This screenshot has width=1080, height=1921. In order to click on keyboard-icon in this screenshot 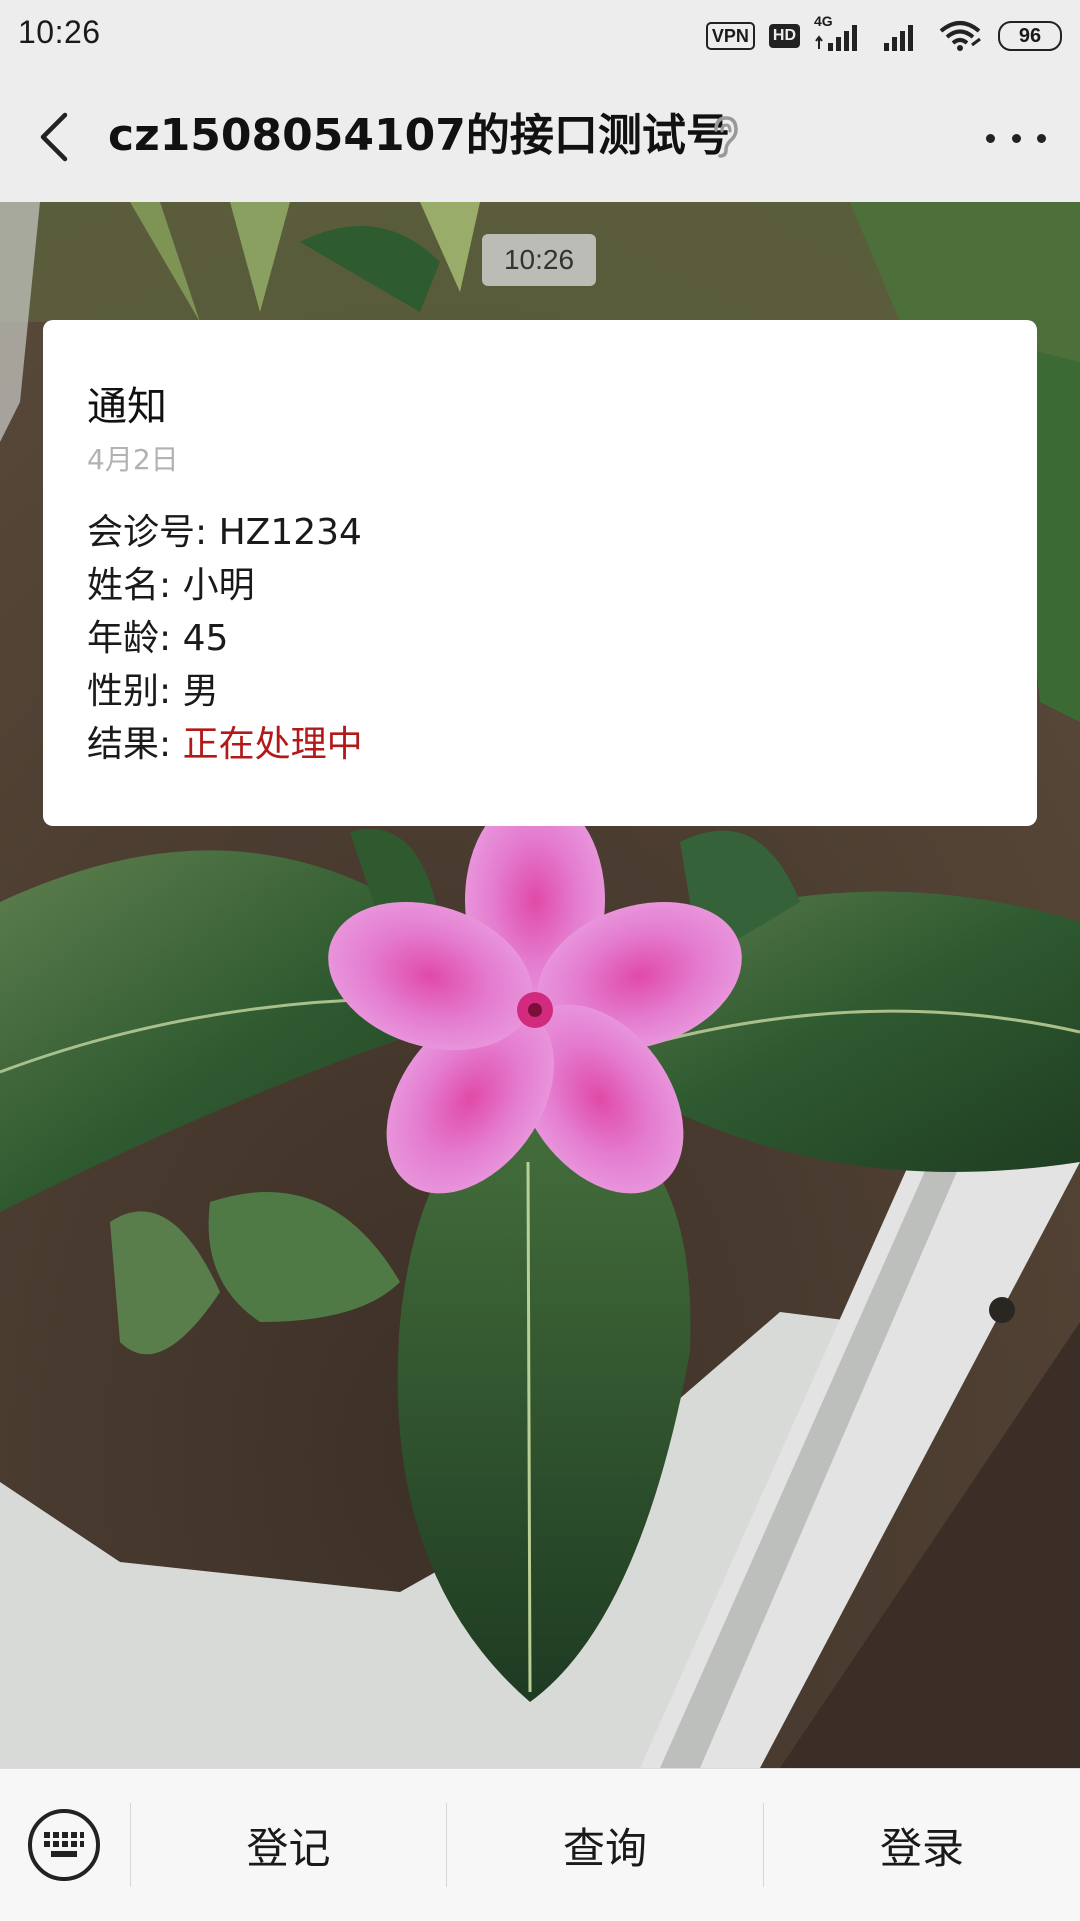, I will do `click(64, 1844)`.